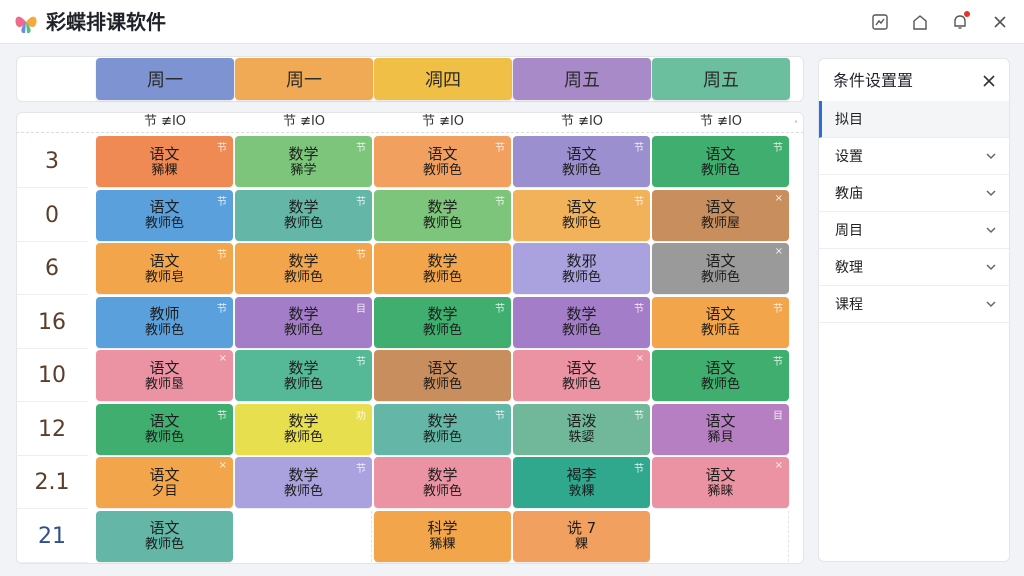 Image resolution: width=1024 pixels, height=576 pixels. I want to click on lesson-cell: 语文 教师皂 节, so click(164, 268).